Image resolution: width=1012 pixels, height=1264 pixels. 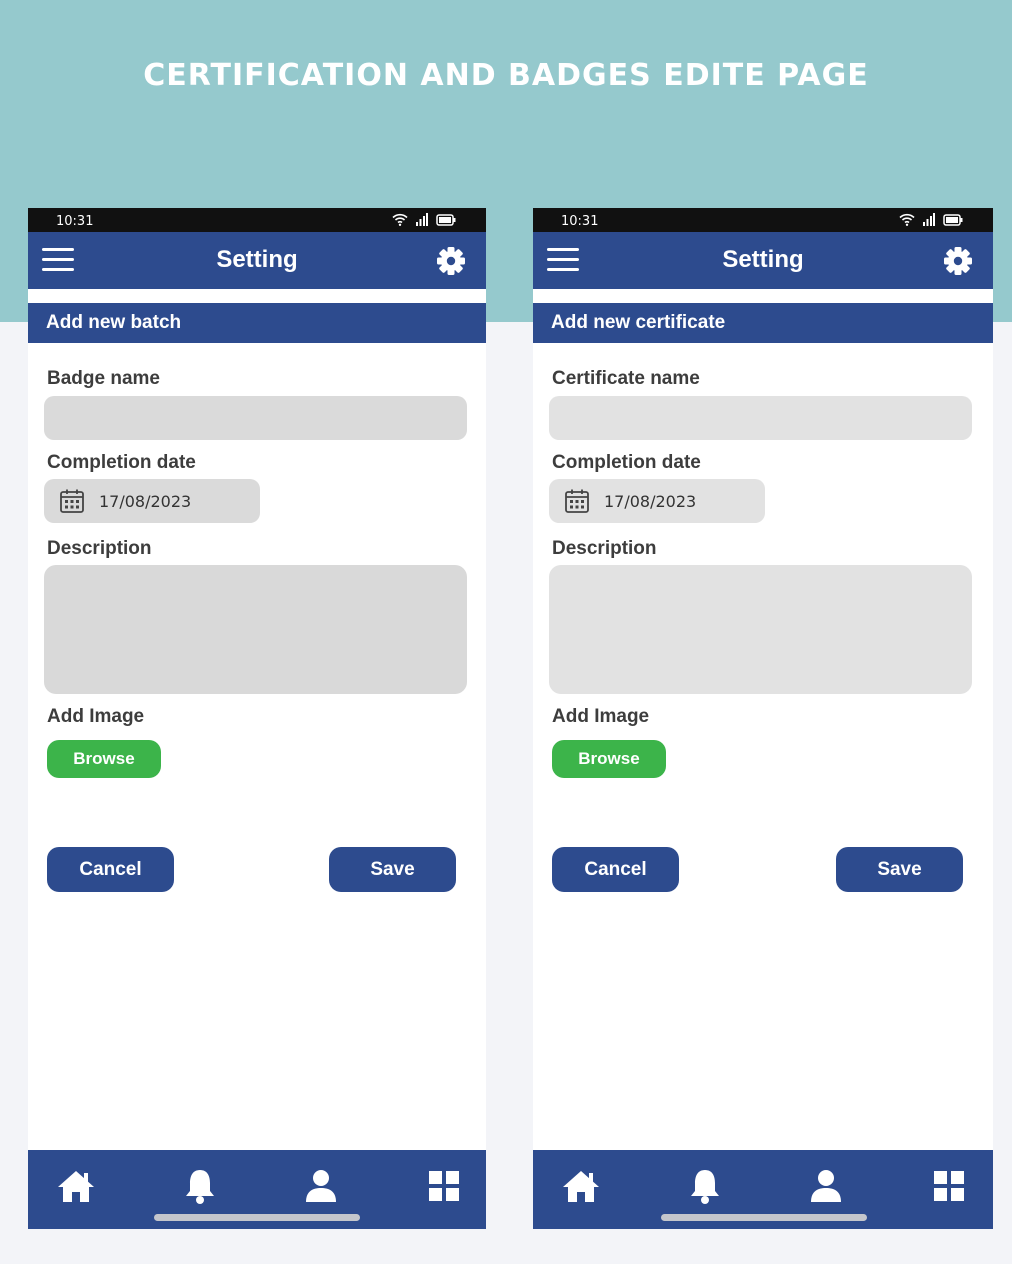 I want to click on section-title: Add new batch, so click(x=257, y=323).